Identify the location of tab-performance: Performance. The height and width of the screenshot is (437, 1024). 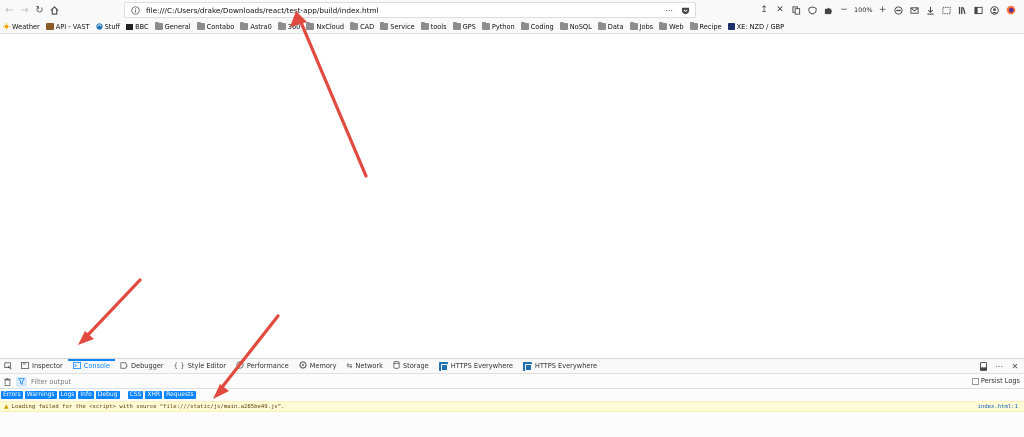
(262, 366).